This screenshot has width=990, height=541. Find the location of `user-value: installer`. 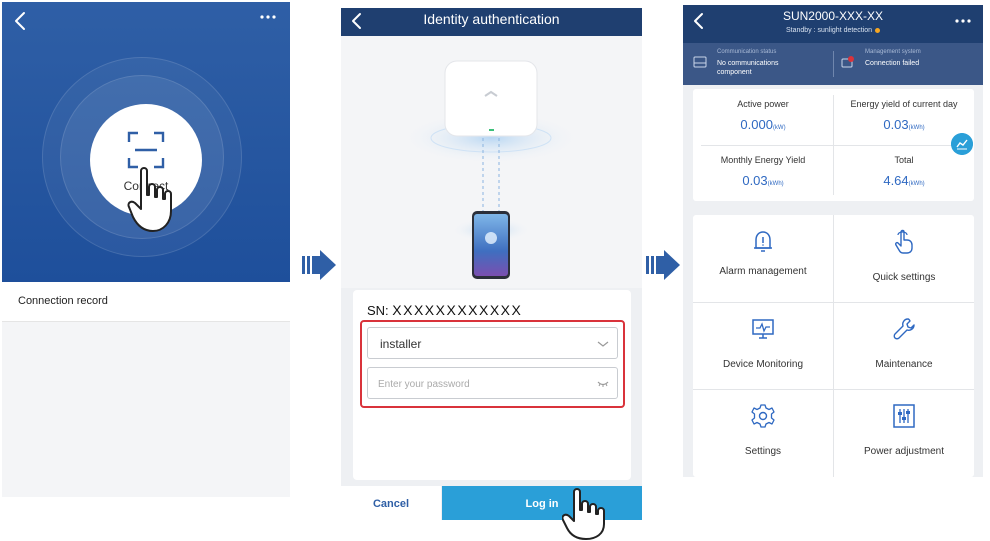

user-value: installer is located at coordinates (401, 344).